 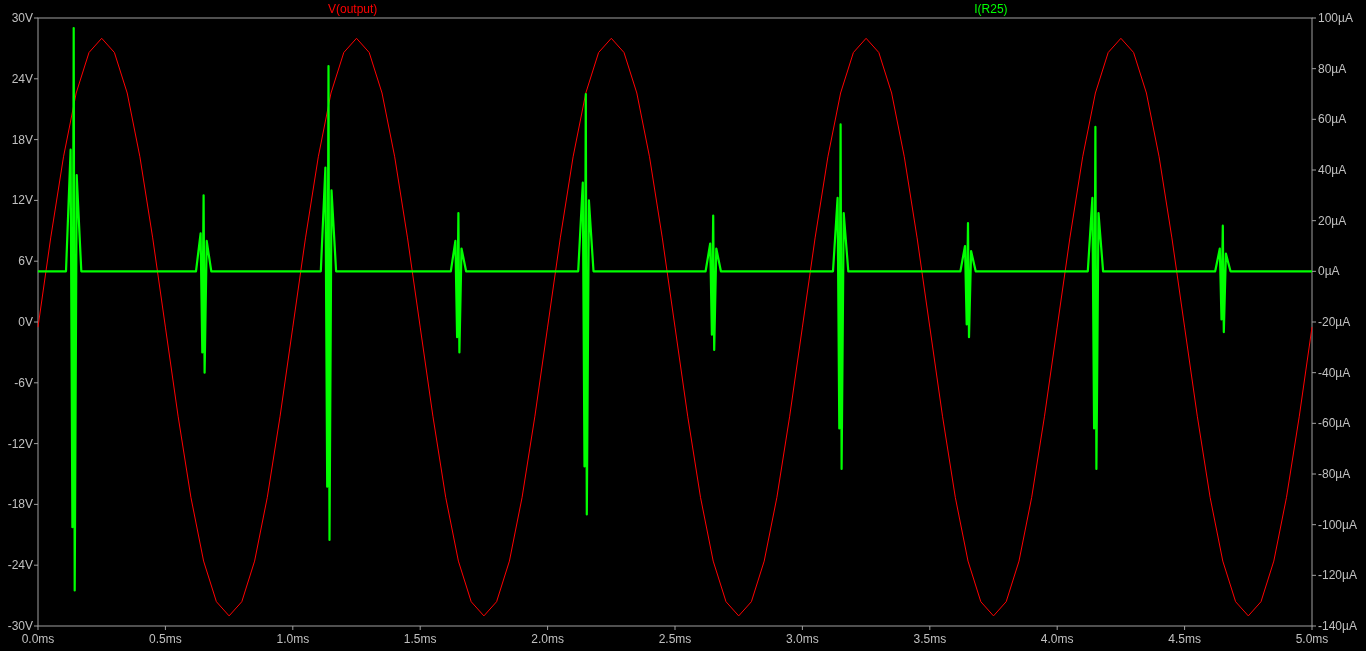 I want to click on y-tick-label: 0µA, so click(x=1329, y=271).